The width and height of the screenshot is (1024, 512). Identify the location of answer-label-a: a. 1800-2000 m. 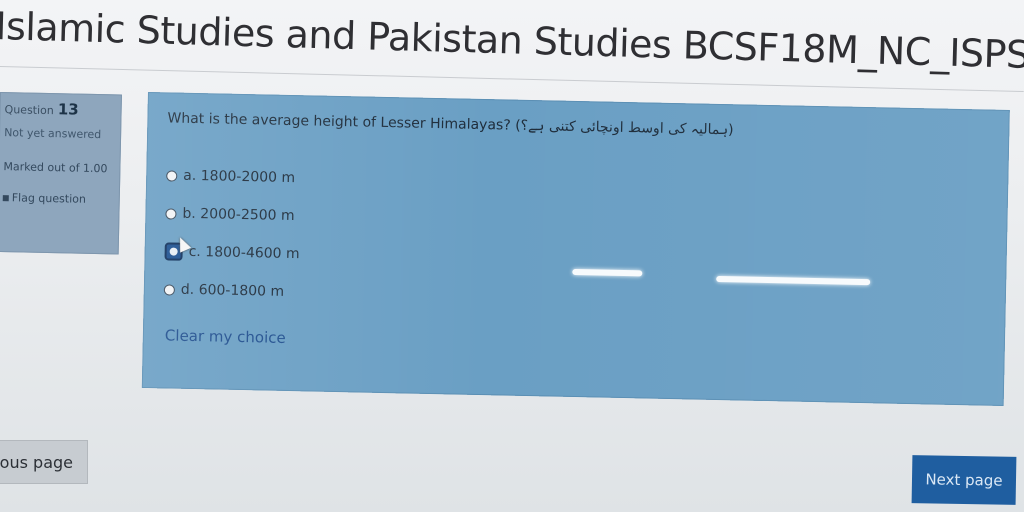
(239, 177).